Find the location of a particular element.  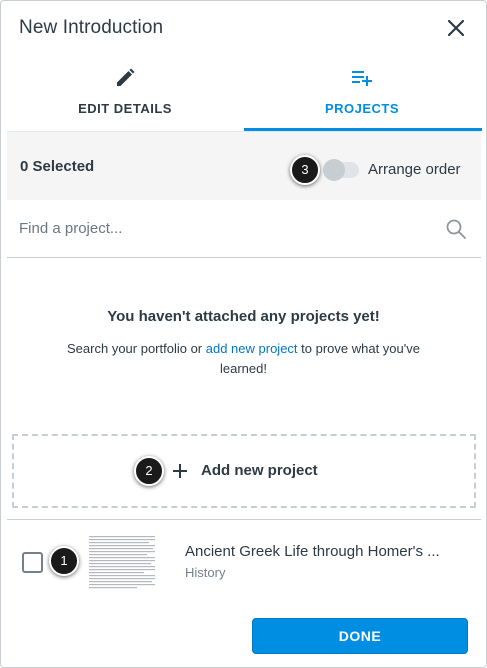

tab-projects: PROJECTS is located at coordinates (362, 95).